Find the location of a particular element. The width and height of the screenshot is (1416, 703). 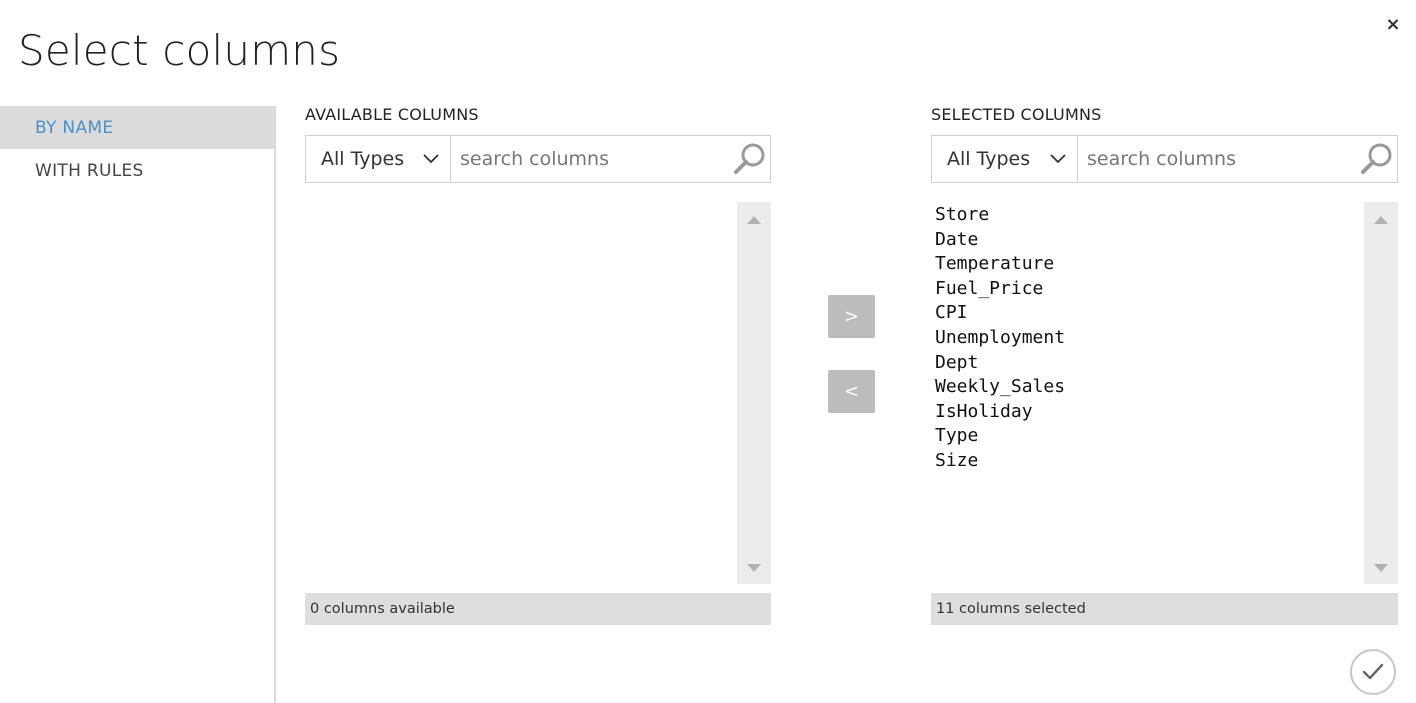

column-item: Fuel_Price is located at coordinates (1000, 289).